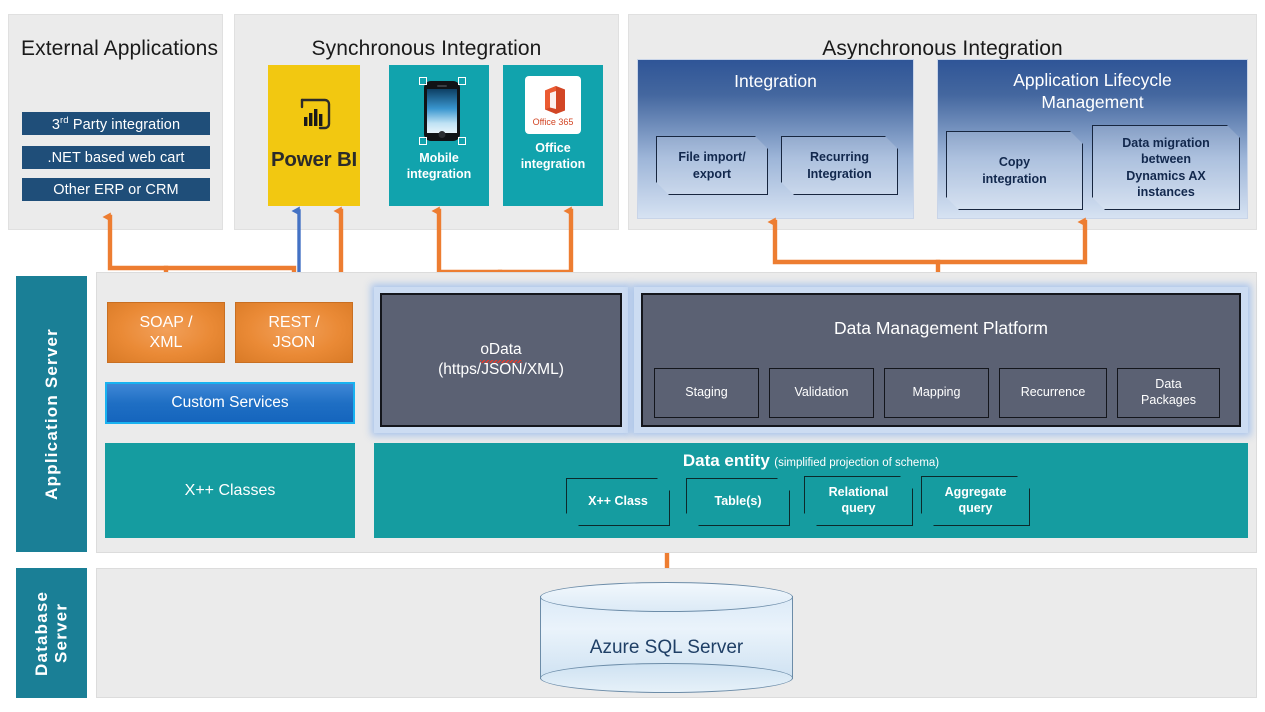 Image resolution: width=1265 pixels, height=712 pixels. Describe the element at coordinates (1014, 170) in the screenshot. I see `box-copy-integration: Copy integration` at that location.